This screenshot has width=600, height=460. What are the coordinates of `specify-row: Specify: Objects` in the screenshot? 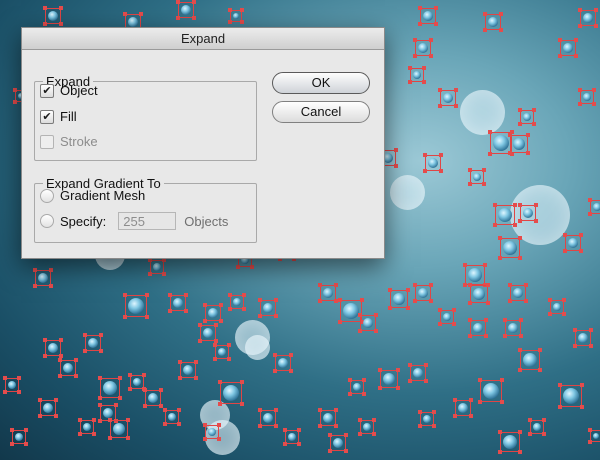 It's located at (134, 221).